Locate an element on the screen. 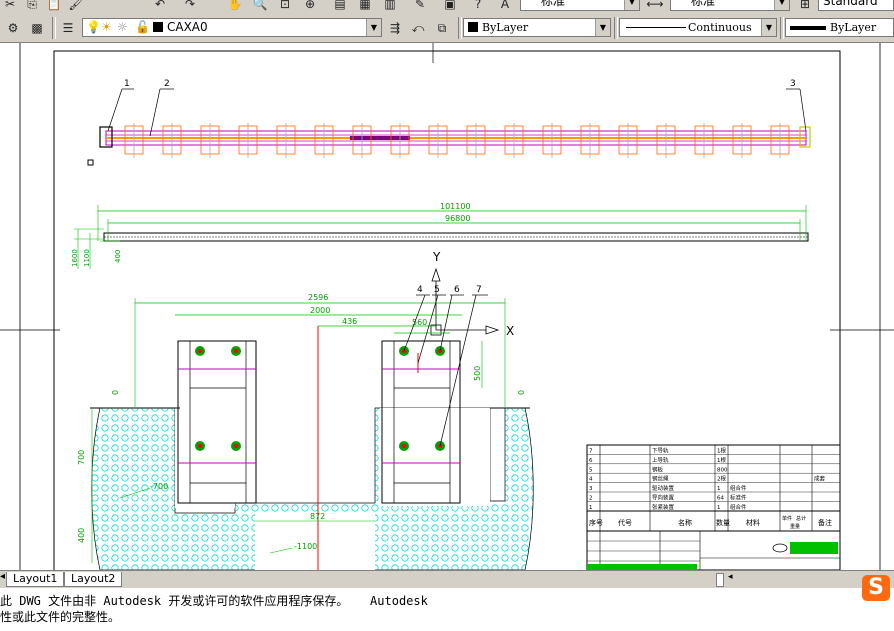 Image resolution: width=894 pixels, height=631 pixels. dim-width-total: 2596 is located at coordinates (318, 297).